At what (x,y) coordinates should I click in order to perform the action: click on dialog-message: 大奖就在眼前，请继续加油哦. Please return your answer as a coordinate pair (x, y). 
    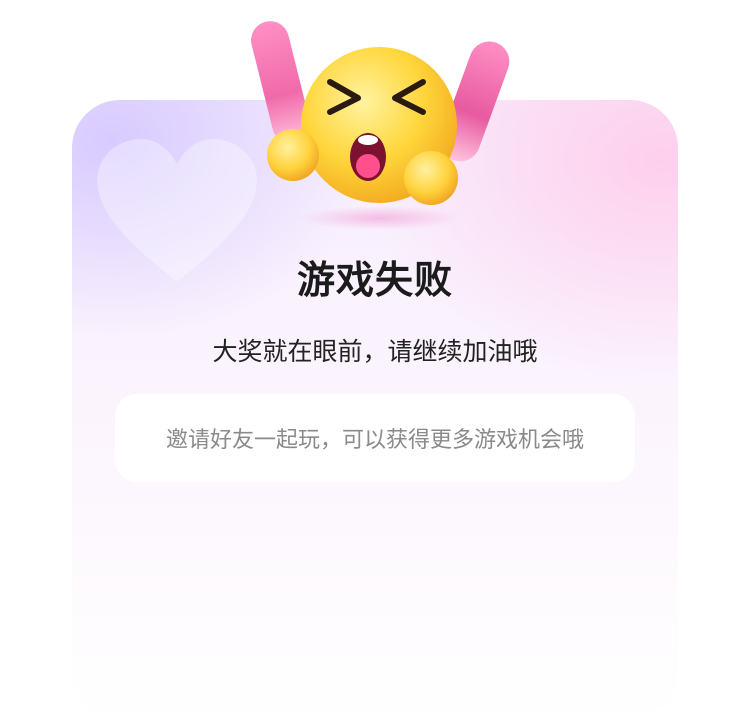
    Looking at the image, I should click on (375, 351).